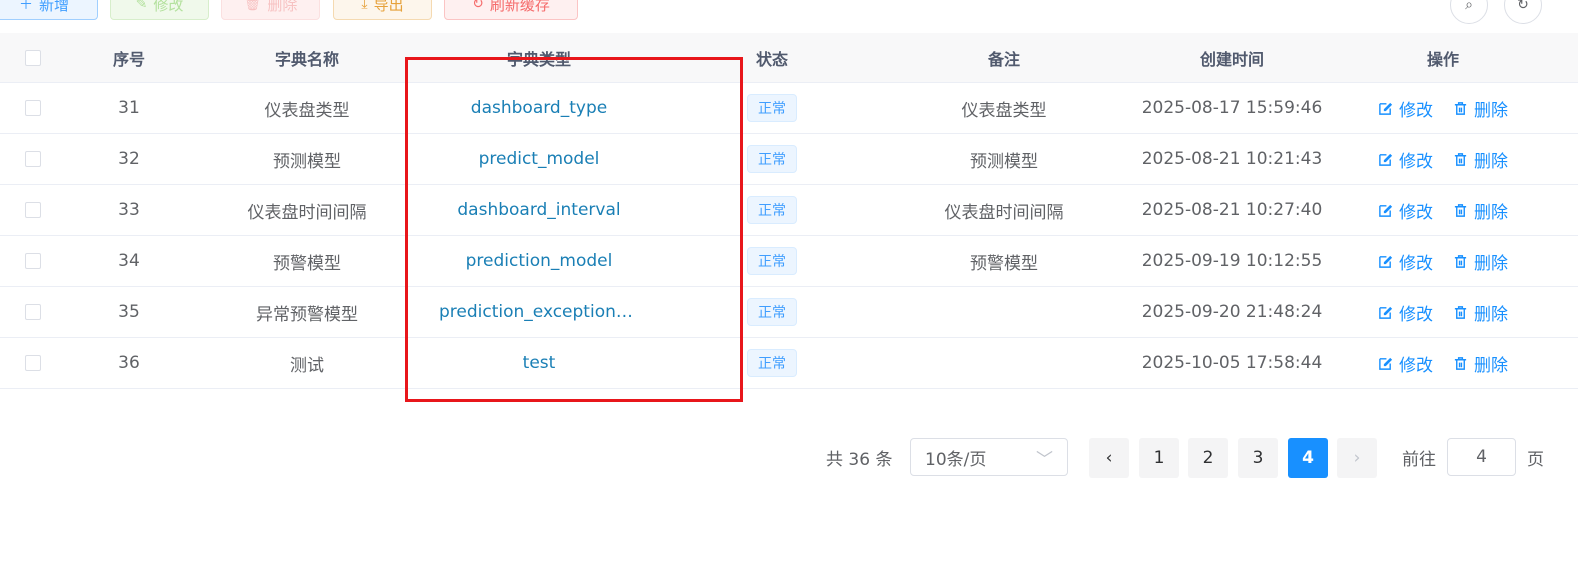 The height and width of the screenshot is (580, 1578). What do you see at coordinates (519, 7) in the screenshot?
I see `refresh-cache-button-label: 刷新缓存` at bounding box center [519, 7].